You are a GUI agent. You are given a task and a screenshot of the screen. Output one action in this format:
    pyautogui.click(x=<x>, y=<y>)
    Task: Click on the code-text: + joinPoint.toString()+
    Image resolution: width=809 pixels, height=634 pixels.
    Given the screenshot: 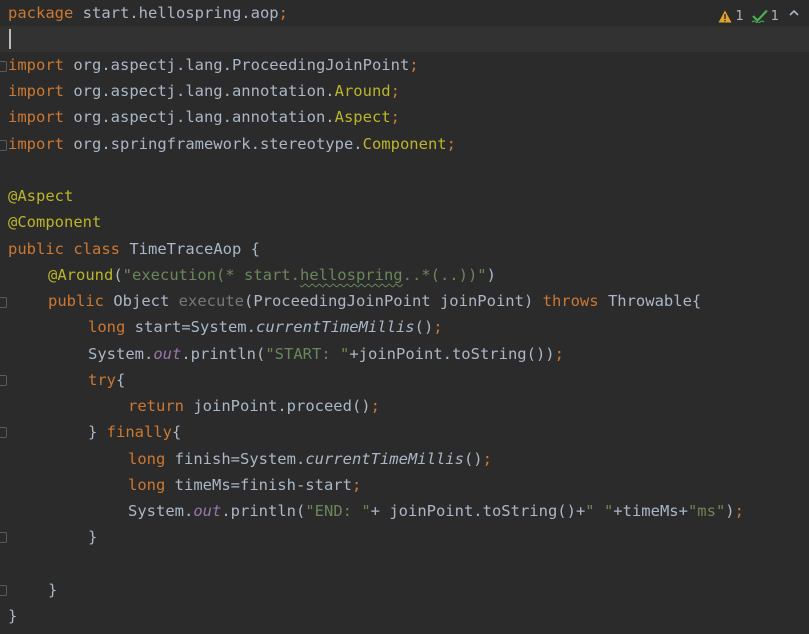 What is the action you would take?
    pyautogui.click(x=478, y=511)
    